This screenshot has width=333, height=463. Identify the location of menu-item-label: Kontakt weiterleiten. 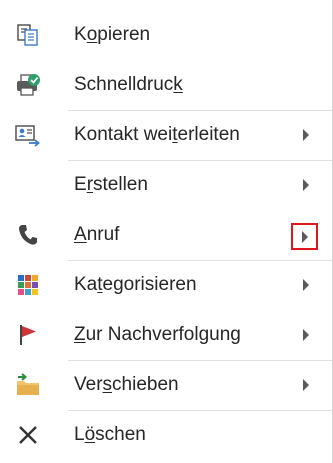
(157, 134).